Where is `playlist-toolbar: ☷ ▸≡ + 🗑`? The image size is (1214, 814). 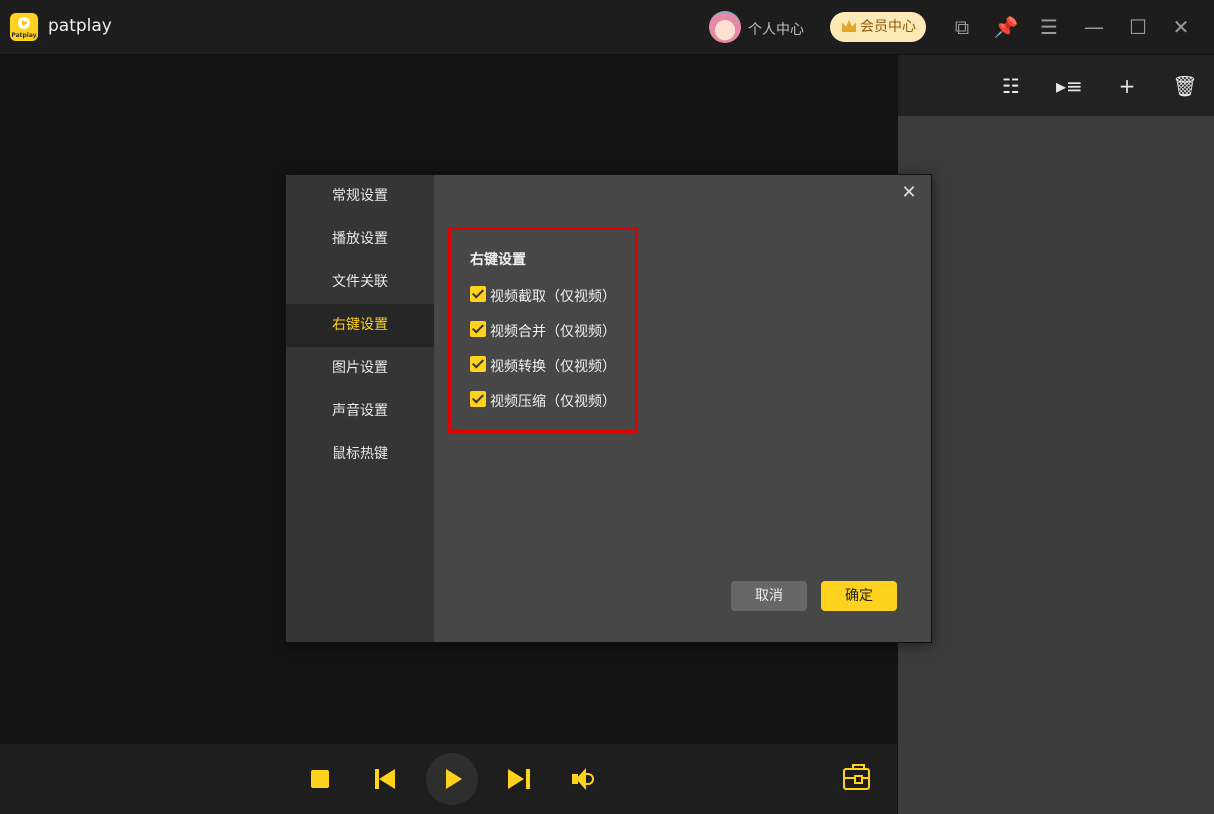 playlist-toolbar: ☷ ▸≡ + 🗑 is located at coordinates (1056, 85).